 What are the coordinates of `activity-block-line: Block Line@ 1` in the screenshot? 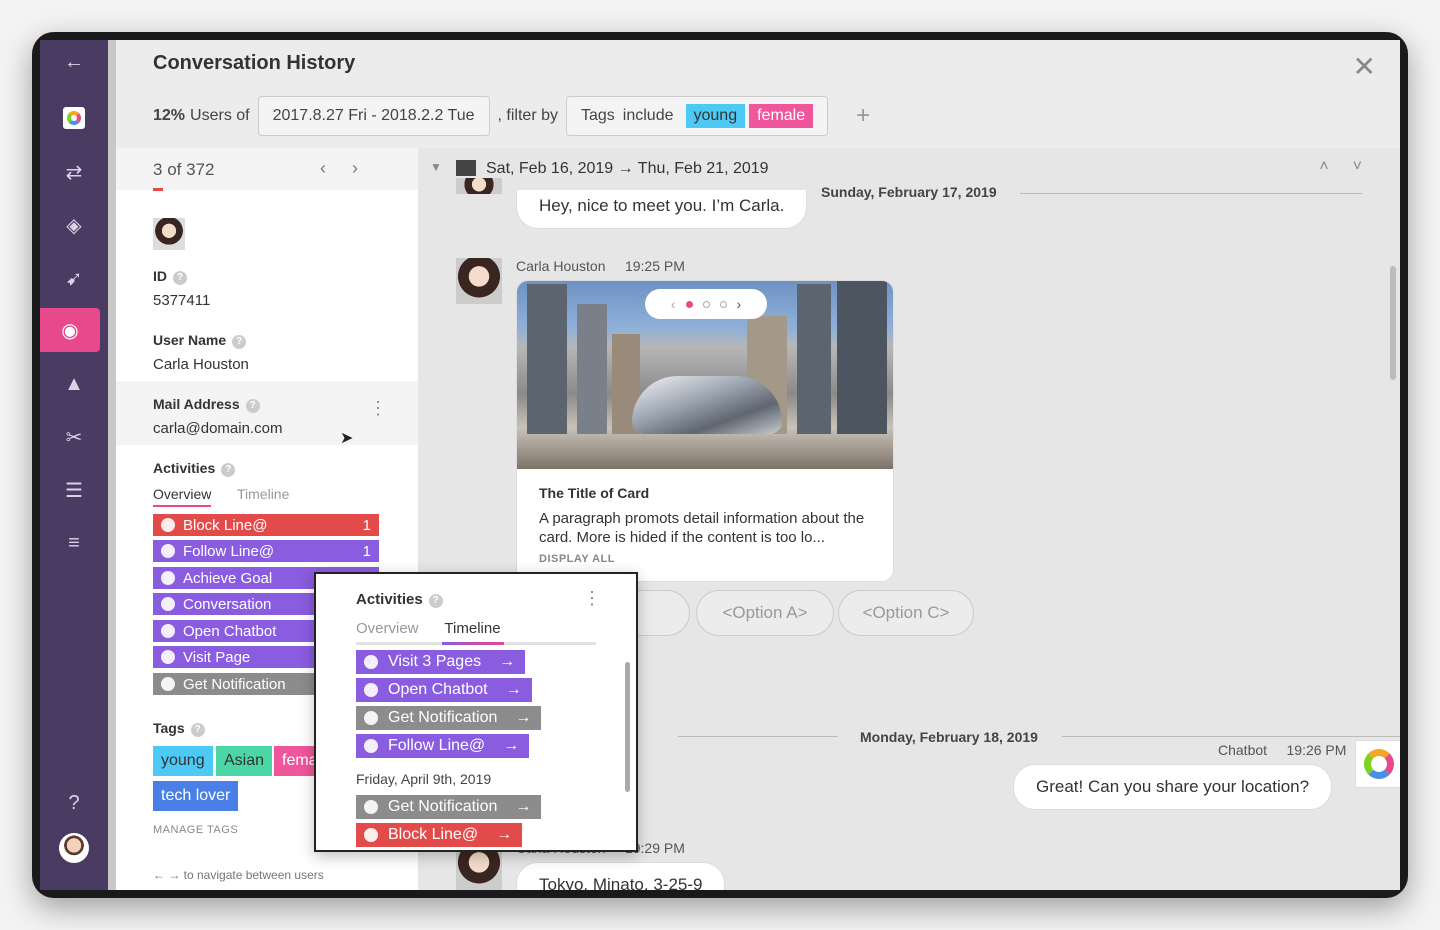 It's located at (266, 525).